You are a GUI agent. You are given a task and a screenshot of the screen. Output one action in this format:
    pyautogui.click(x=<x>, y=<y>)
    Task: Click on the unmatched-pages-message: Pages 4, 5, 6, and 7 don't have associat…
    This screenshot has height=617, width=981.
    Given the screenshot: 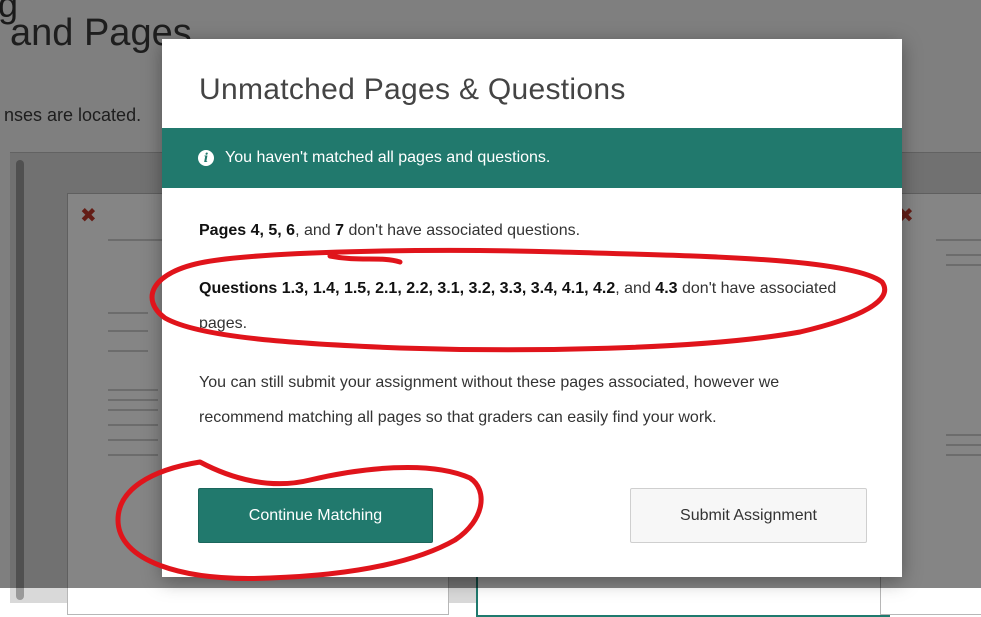 What is the action you would take?
    pyautogui.click(x=390, y=230)
    